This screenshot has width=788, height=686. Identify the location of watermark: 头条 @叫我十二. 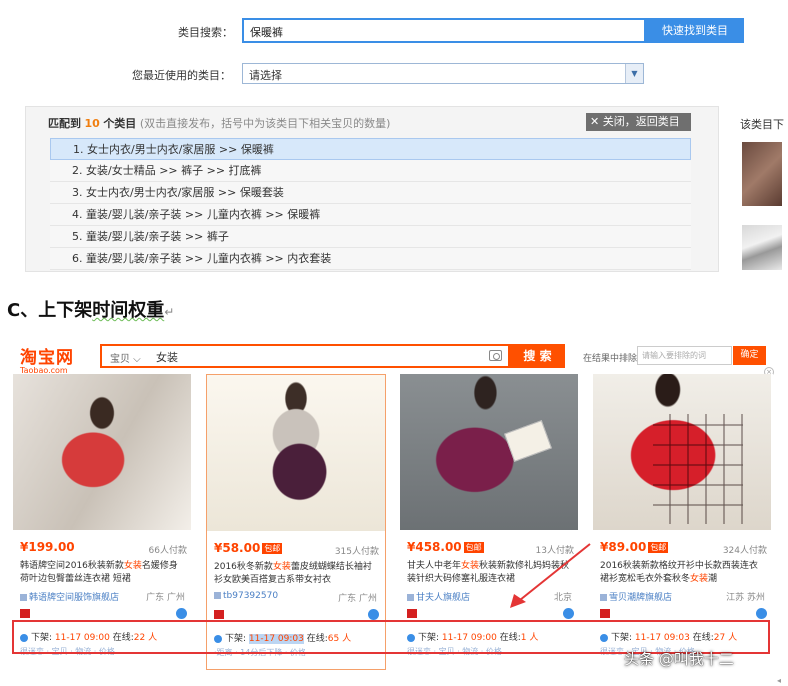
(679, 659).